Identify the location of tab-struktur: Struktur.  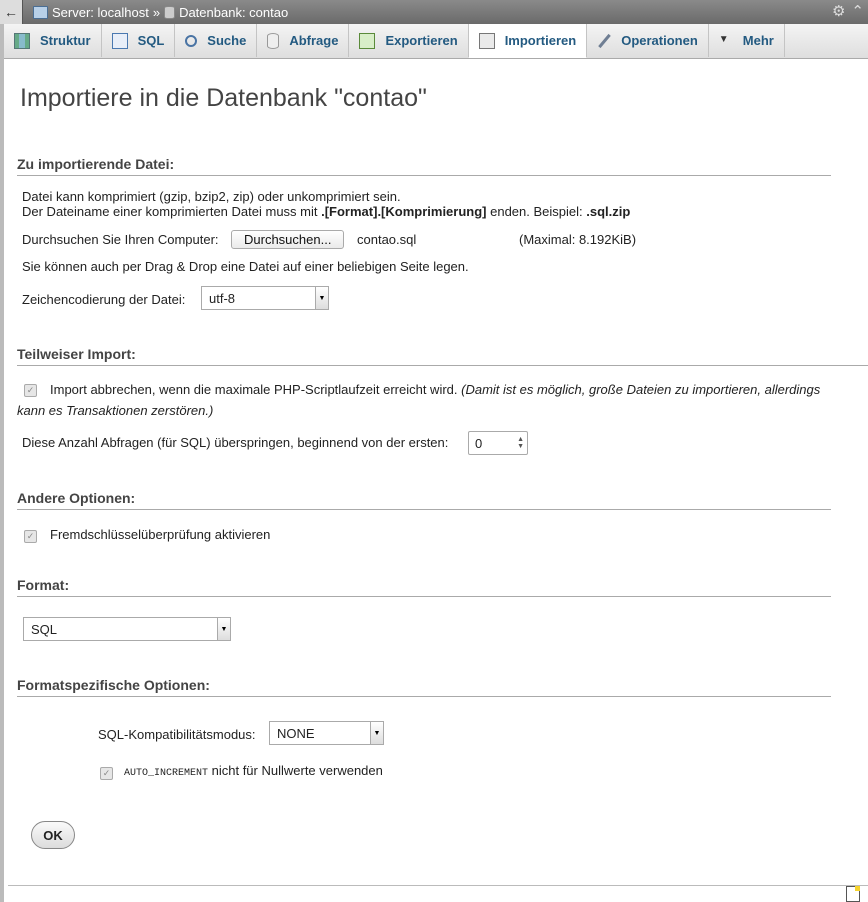
(53, 40).